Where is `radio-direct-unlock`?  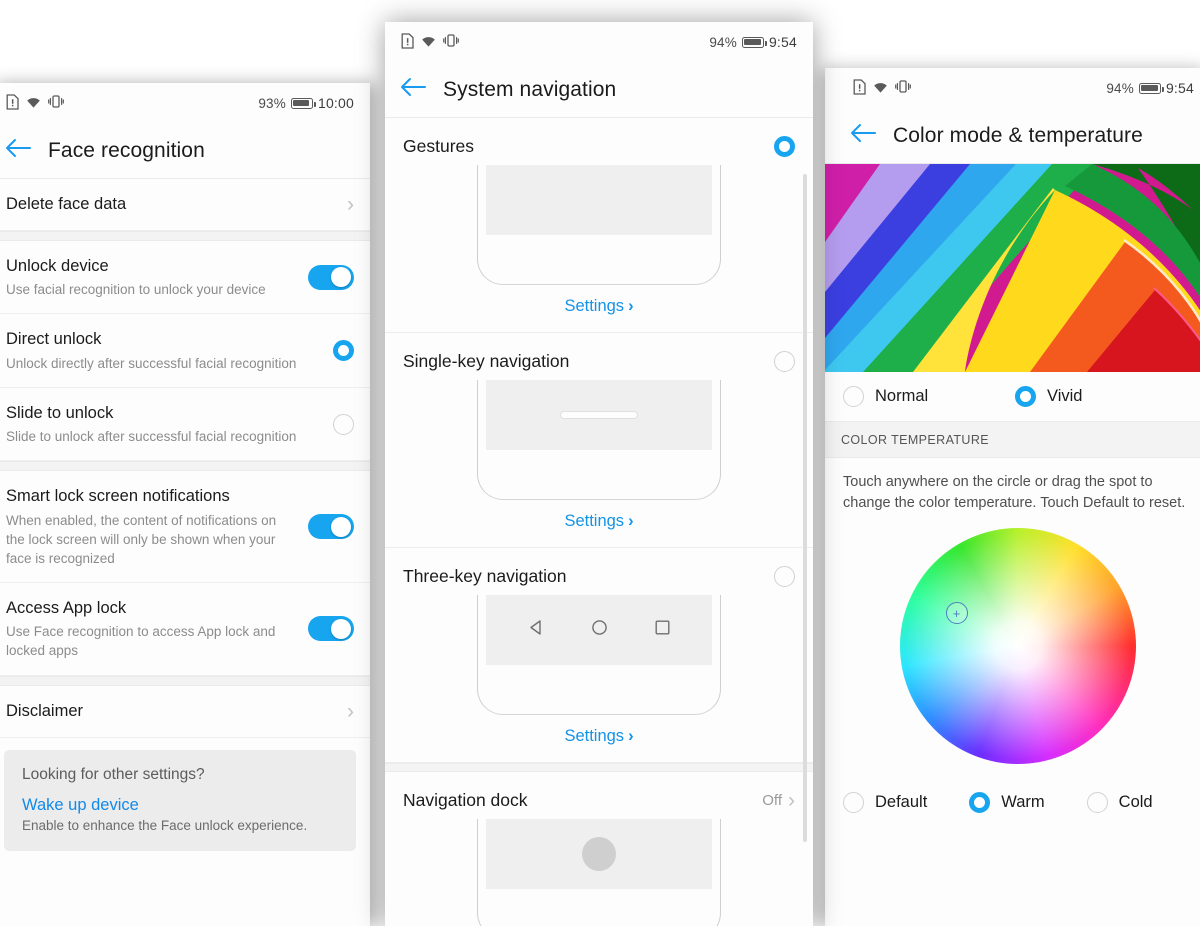
radio-direct-unlock is located at coordinates (343, 351).